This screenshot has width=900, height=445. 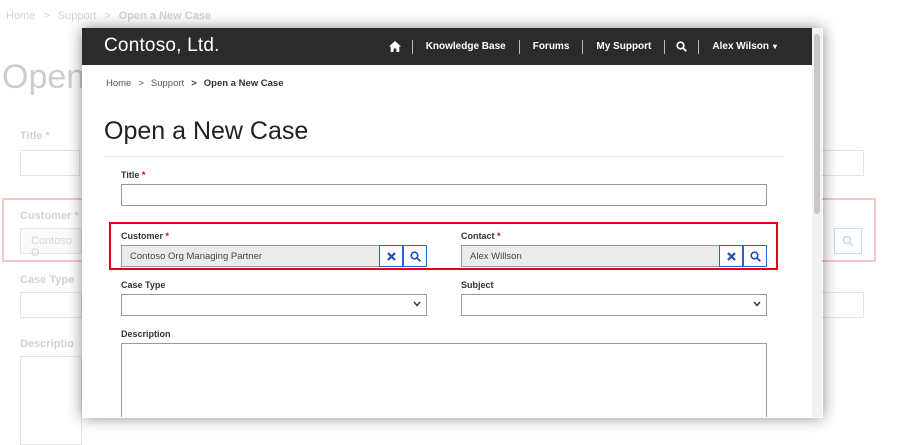 I want to click on description-textarea, so click(x=444, y=380).